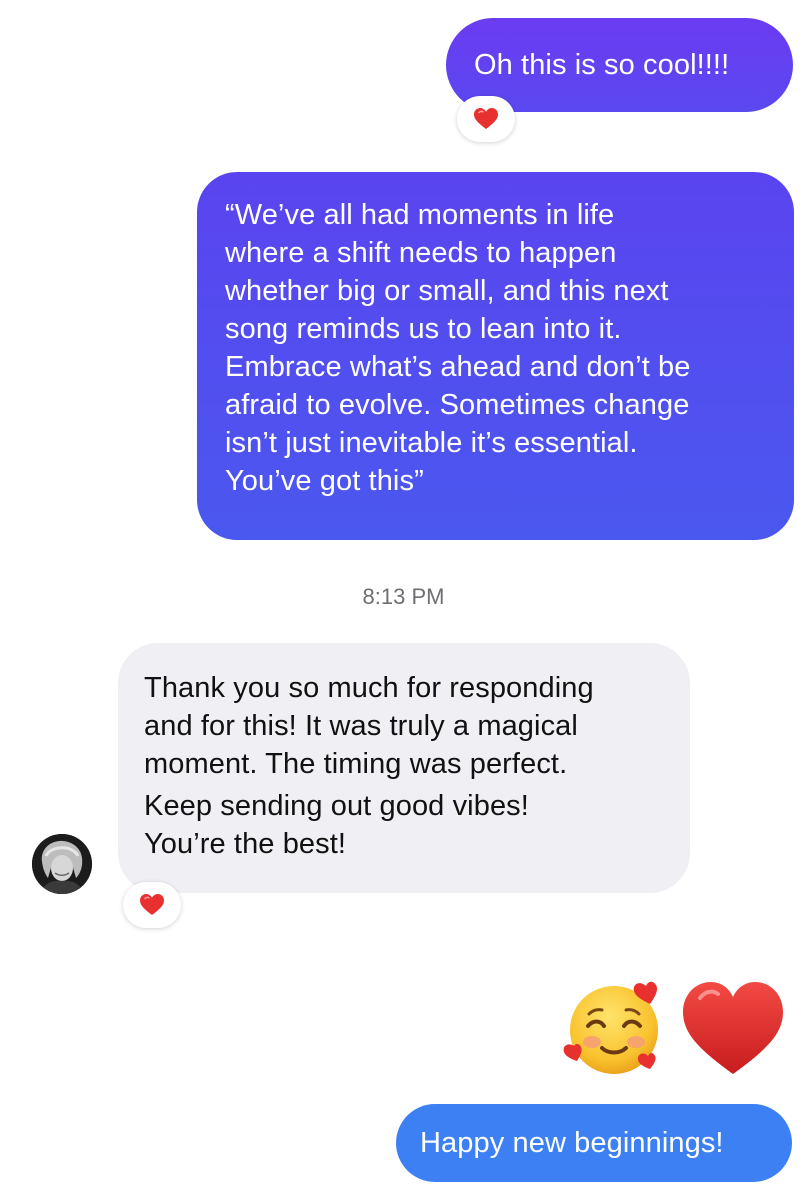 The height and width of the screenshot is (1200, 807). What do you see at coordinates (245, 844) in the screenshot?
I see `message-text-line: You’re the best!` at bounding box center [245, 844].